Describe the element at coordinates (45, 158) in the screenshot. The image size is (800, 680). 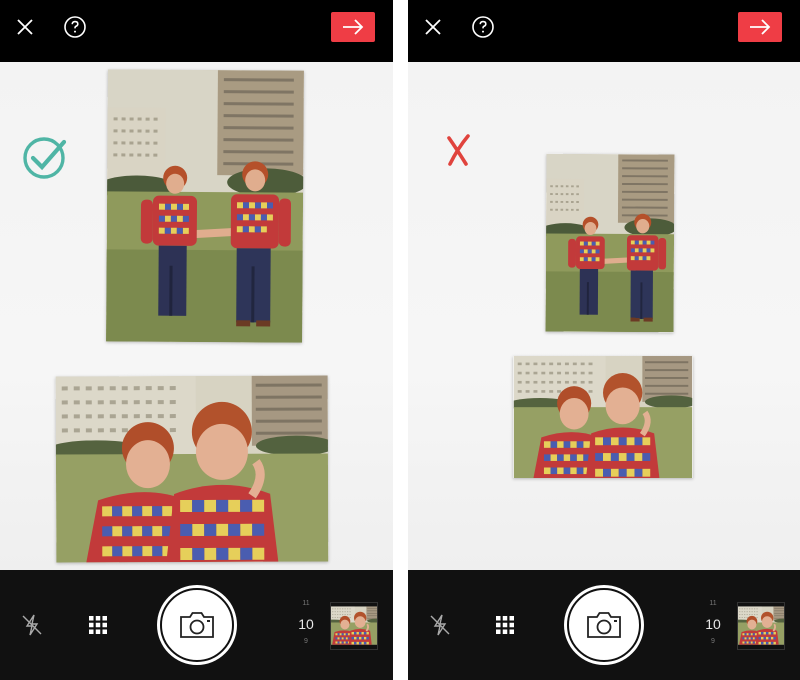
I see `check-circle-icon` at that location.